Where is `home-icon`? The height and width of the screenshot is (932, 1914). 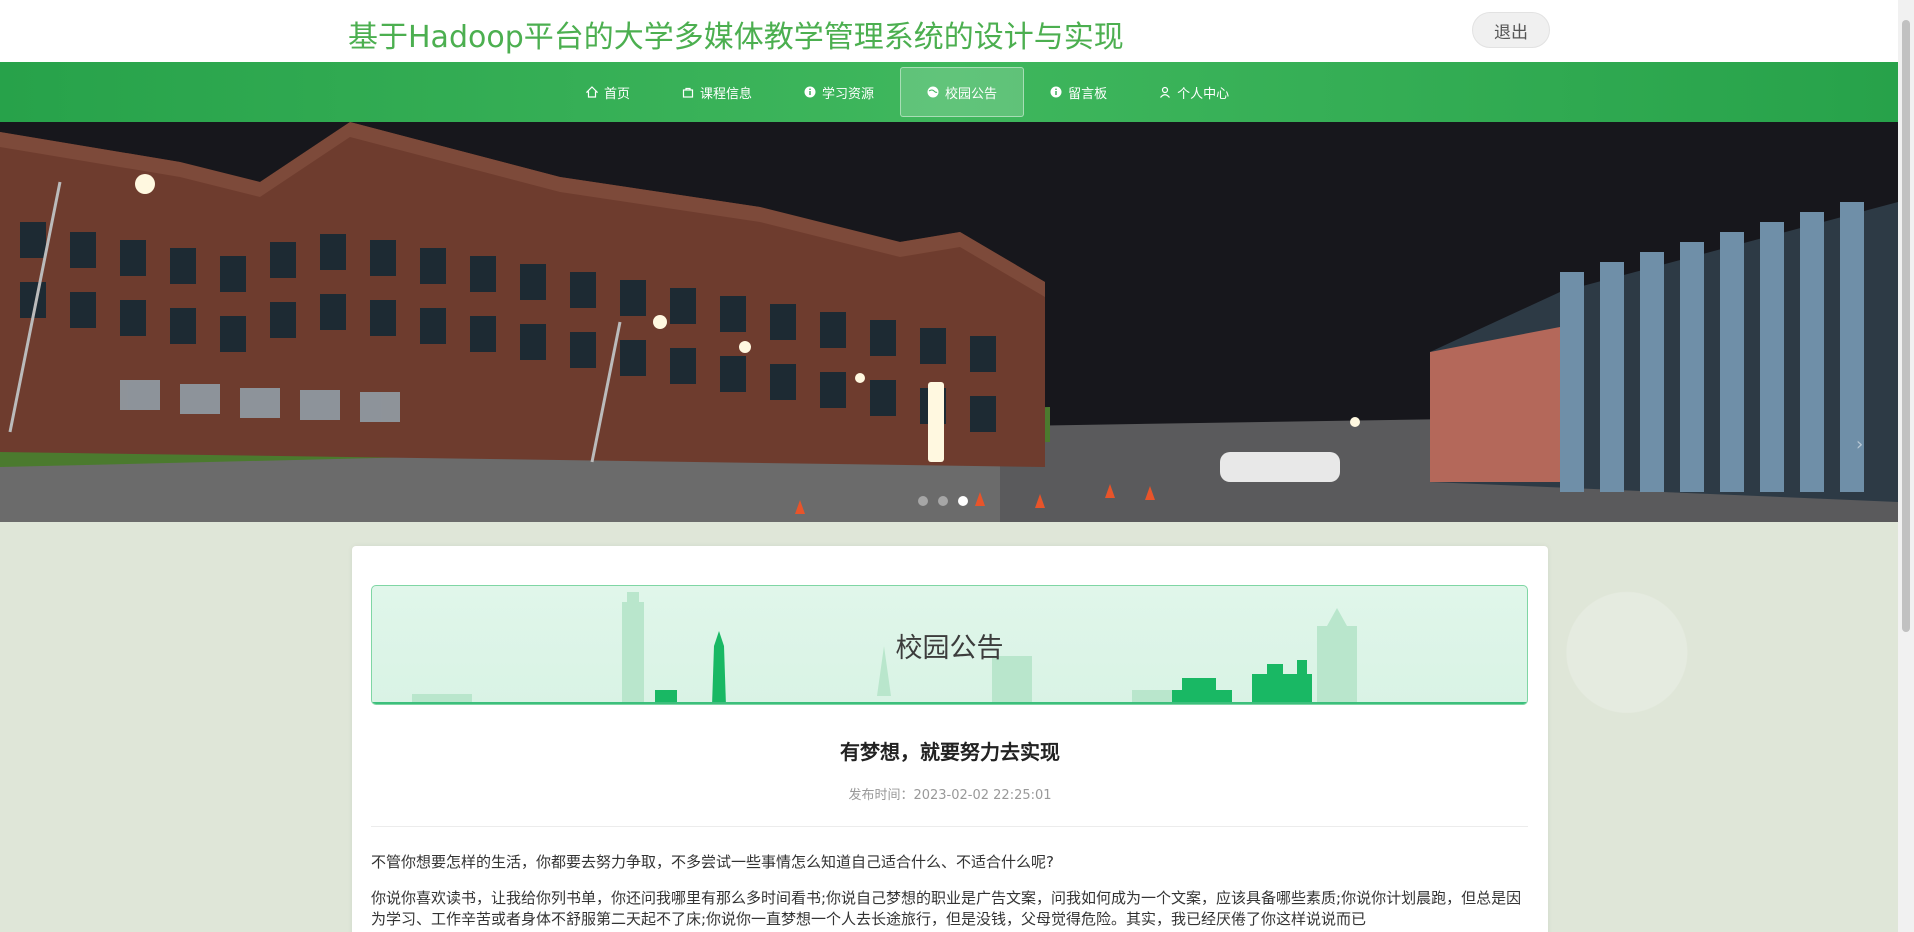
home-icon is located at coordinates (592, 92).